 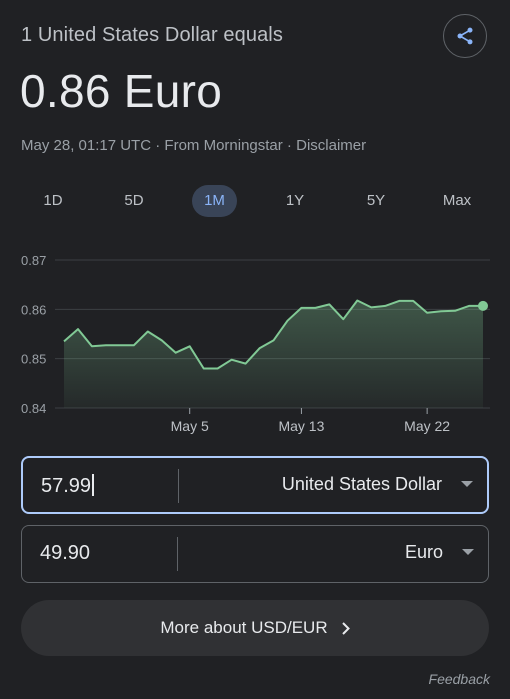 I want to click on tab-1m: 1M, so click(x=214, y=201).